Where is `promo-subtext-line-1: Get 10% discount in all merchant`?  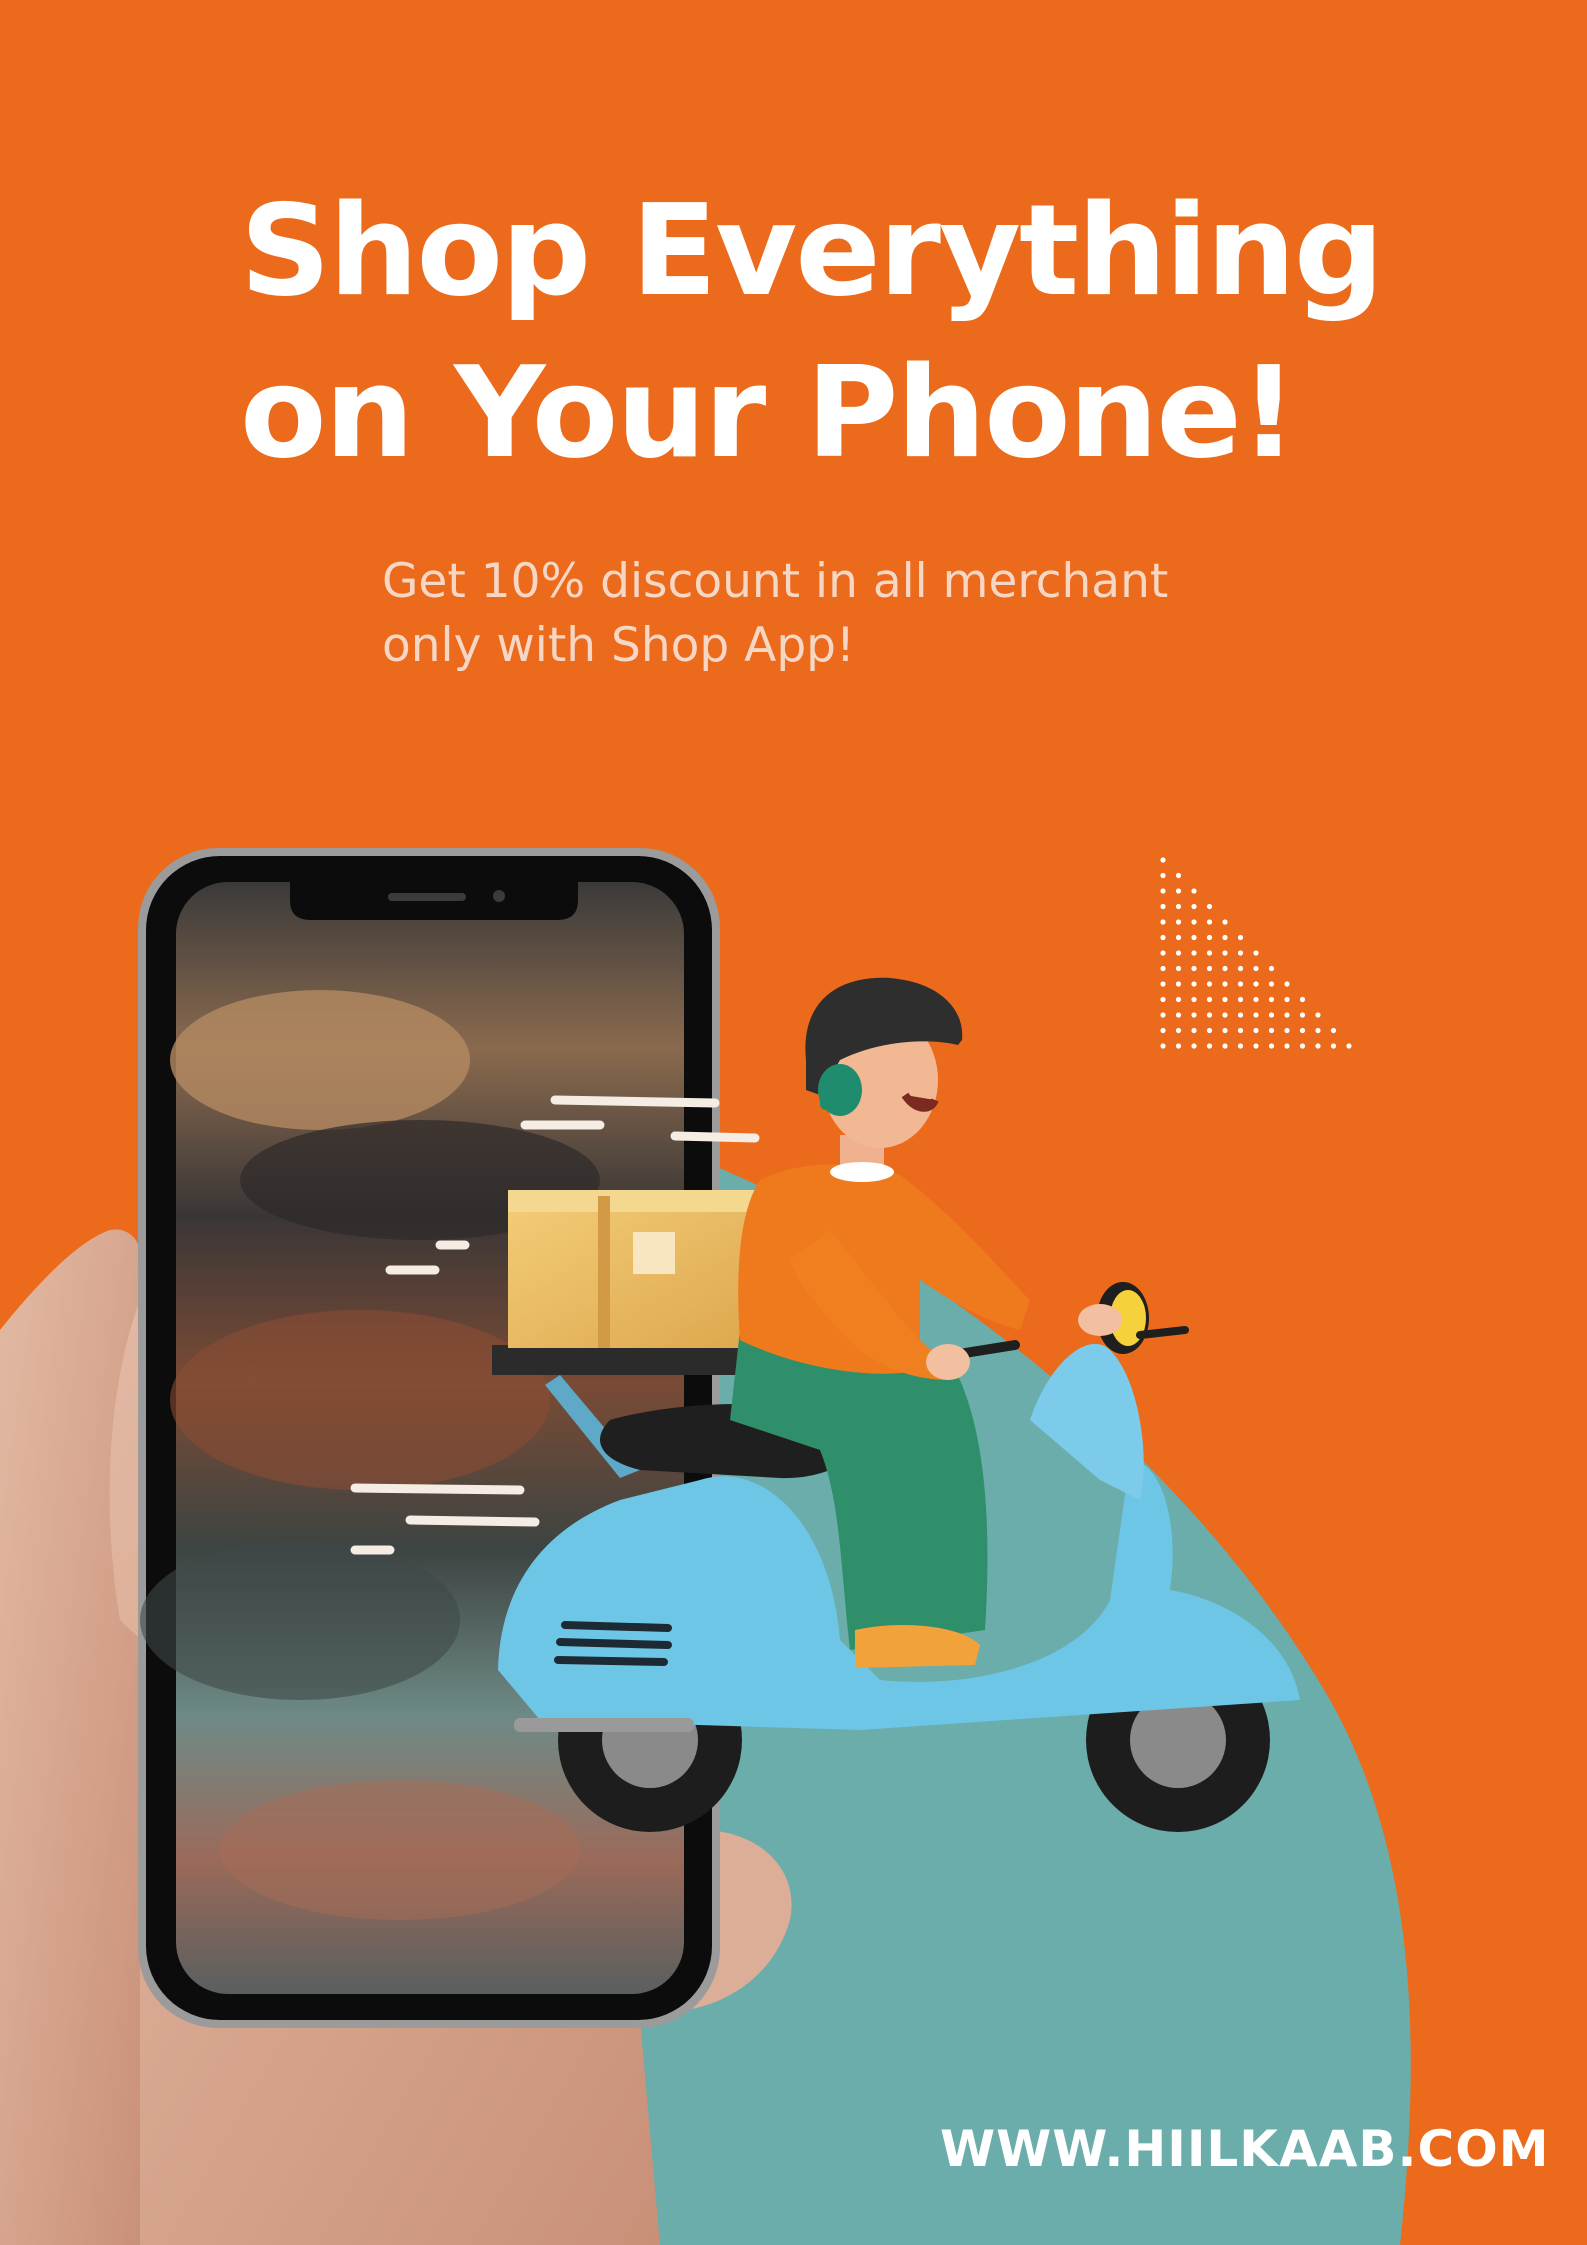 promo-subtext-line-1: Get 10% discount in all merchant is located at coordinates (775, 581).